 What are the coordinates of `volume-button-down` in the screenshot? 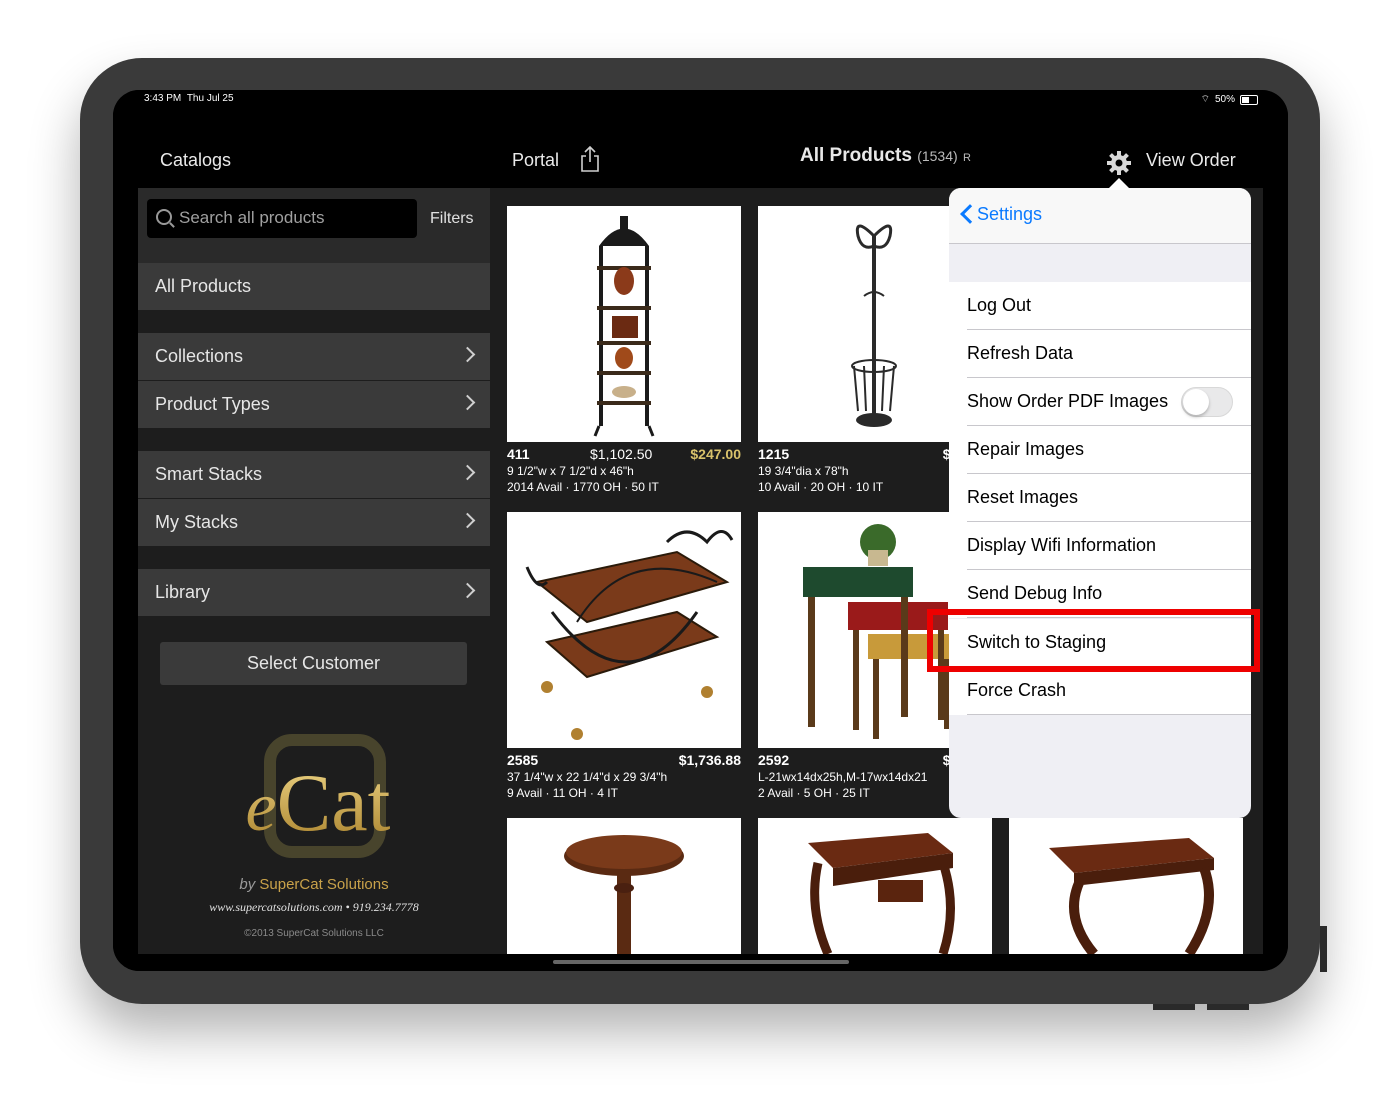 It's located at (1228, 1007).